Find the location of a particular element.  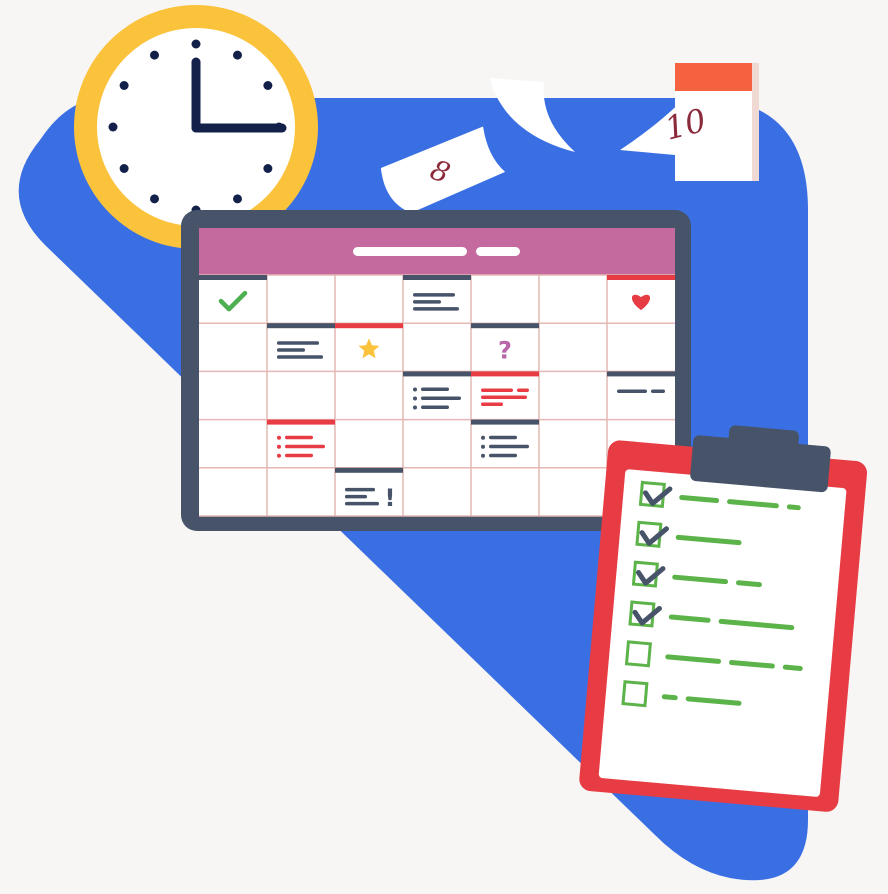

exclamation-icon: ! is located at coordinates (390, 498).